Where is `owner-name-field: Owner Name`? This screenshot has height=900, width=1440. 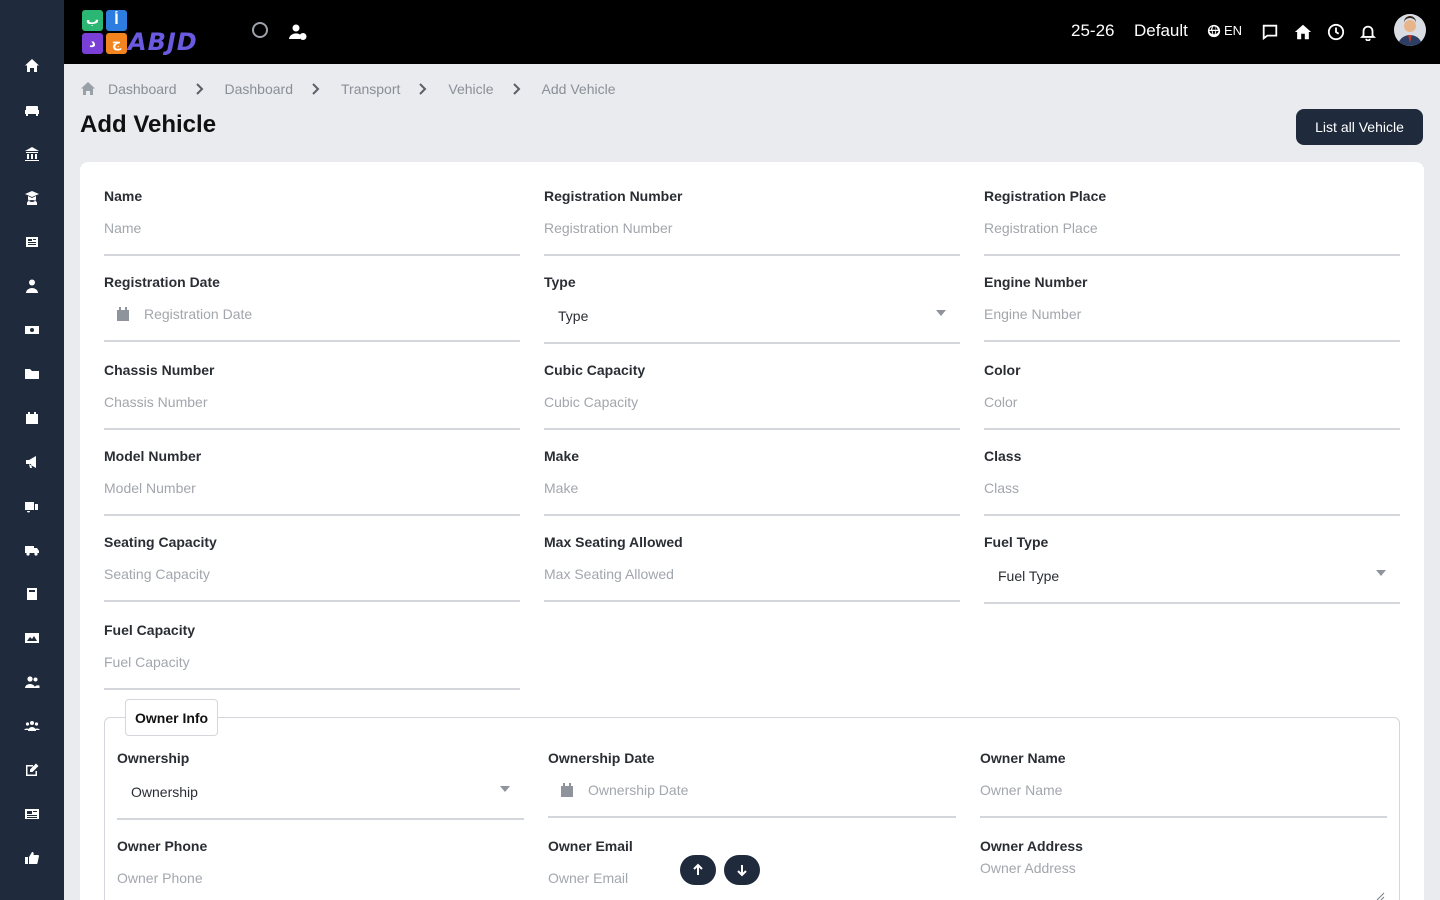 owner-name-field: Owner Name is located at coordinates (1183, 784).